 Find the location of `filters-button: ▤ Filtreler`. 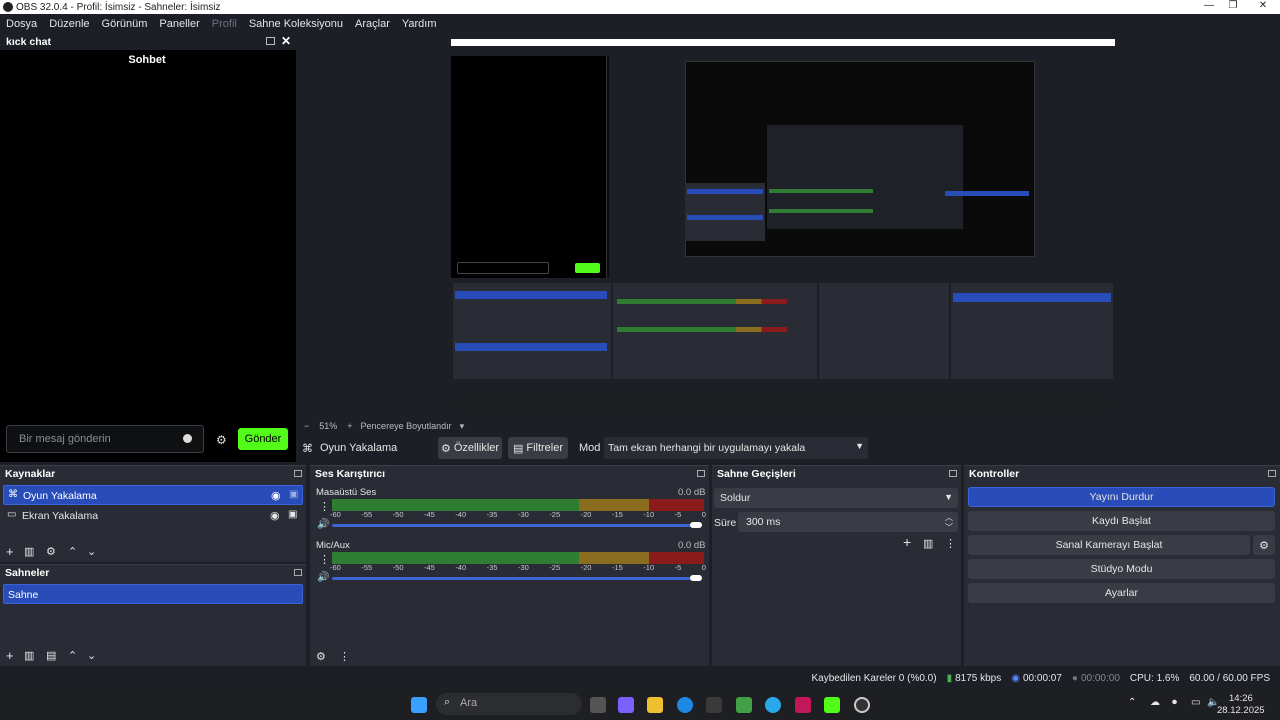

filters-button: ▤ Filtreler is located at coordinates (538, 448).